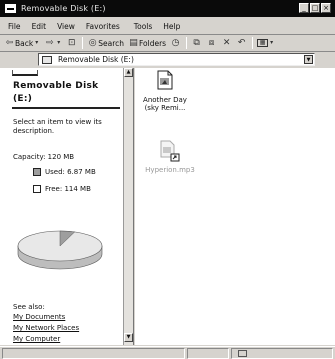 Image resolution: width=335 pixels, height=359 pixels. What do you see at coordinates (153, 43) in the screenshot?
I see `folders-label: Folders` at bounding box center [153, 43].